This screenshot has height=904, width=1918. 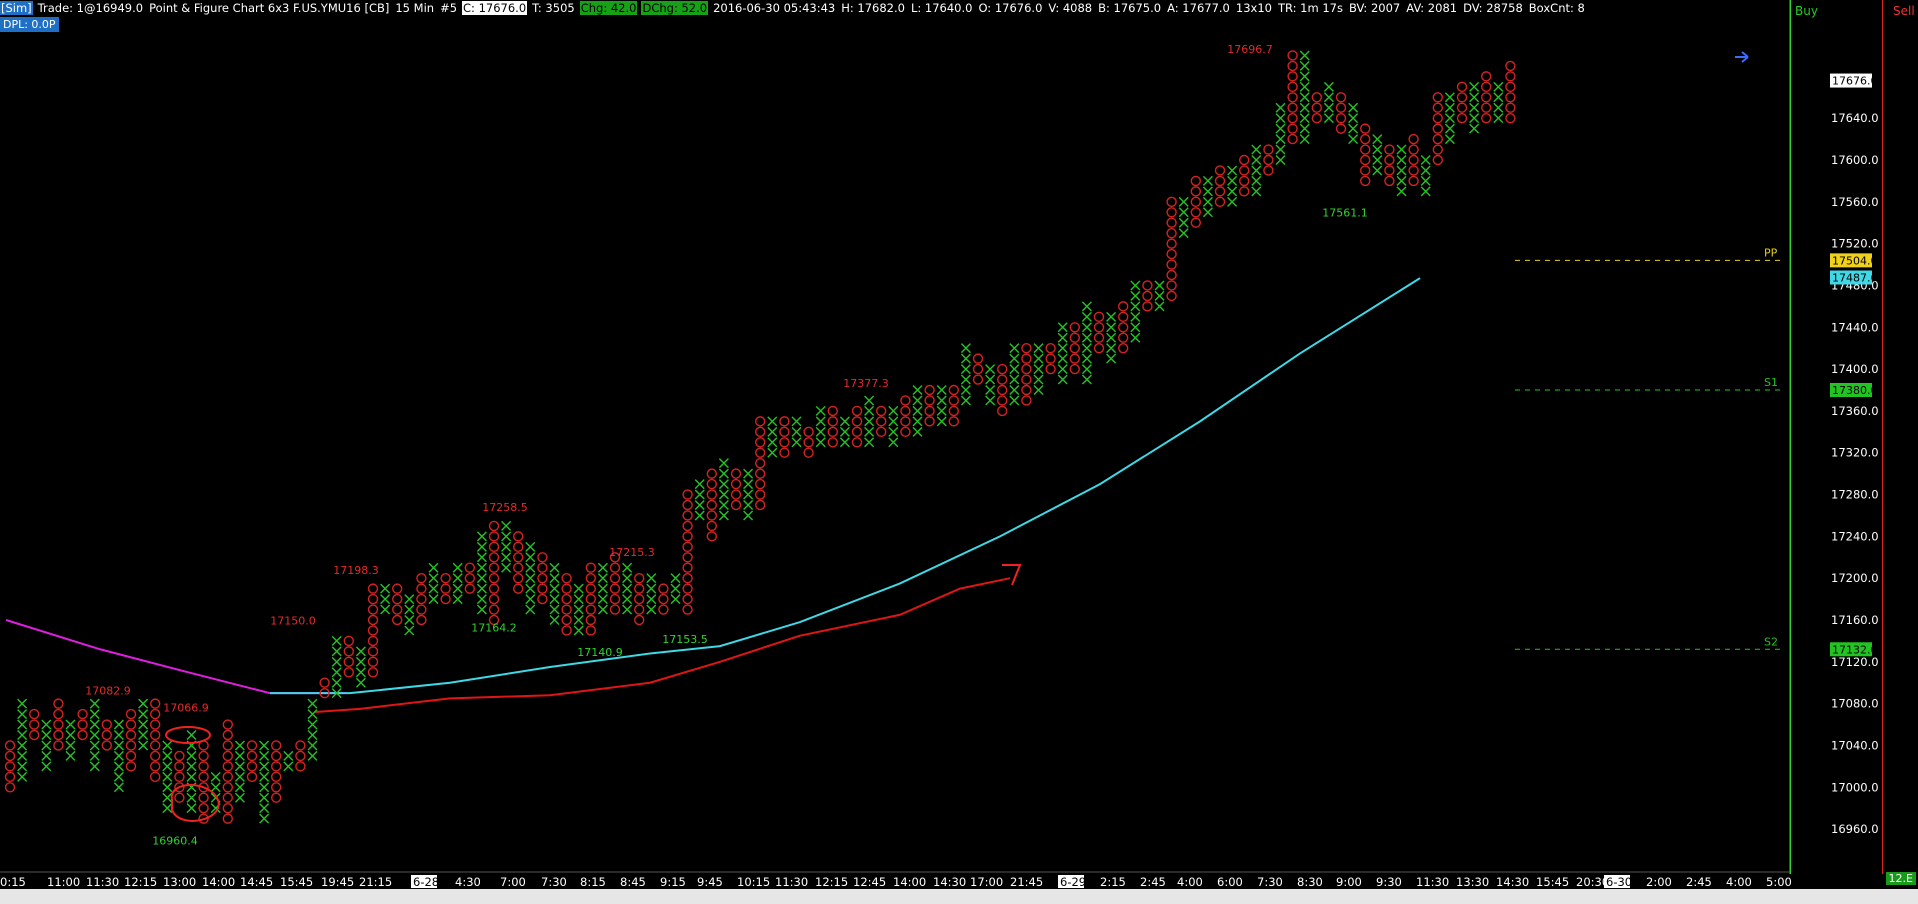 What do you see at coordinates (1113, 882) in the screenshot?
I see `x-tick-label: 2:15` at bounding box center [1113, 882].